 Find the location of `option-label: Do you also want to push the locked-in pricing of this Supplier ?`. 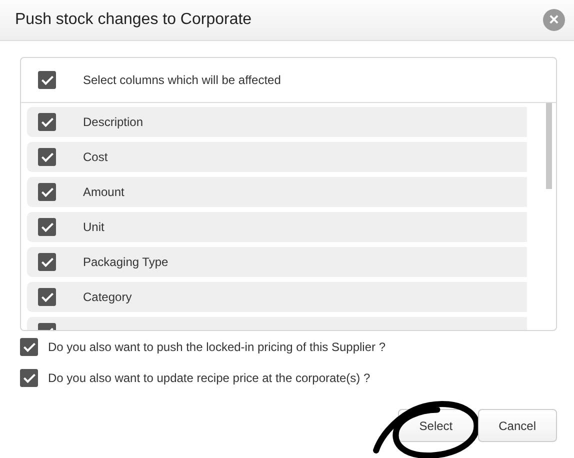

option-label: Do you also want to push the locked-in pricing of this Supplier ? is located at coordinates (217, 347).